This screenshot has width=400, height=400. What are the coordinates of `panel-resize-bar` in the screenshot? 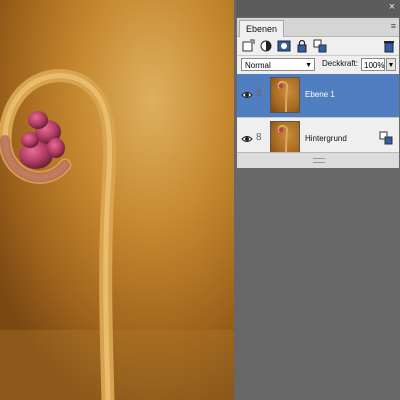 It's located at (318, 160).